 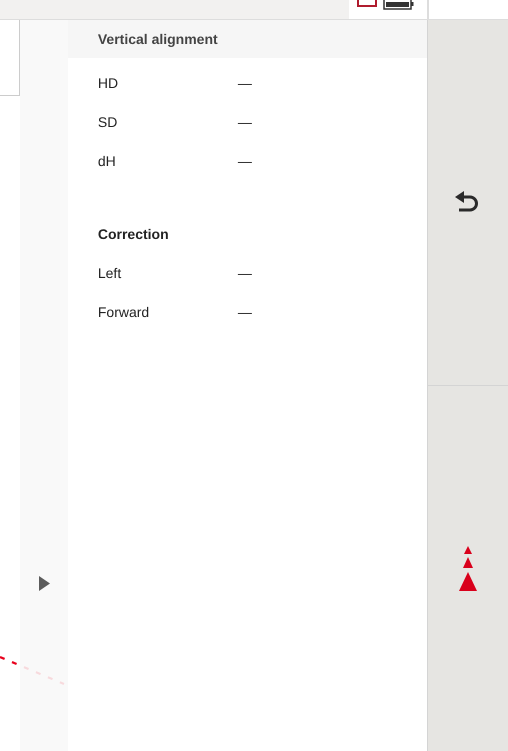 What do you see at coordinates (367, 3) in the screenshot?
I see `box-icon` at bounding box center [367, 3].